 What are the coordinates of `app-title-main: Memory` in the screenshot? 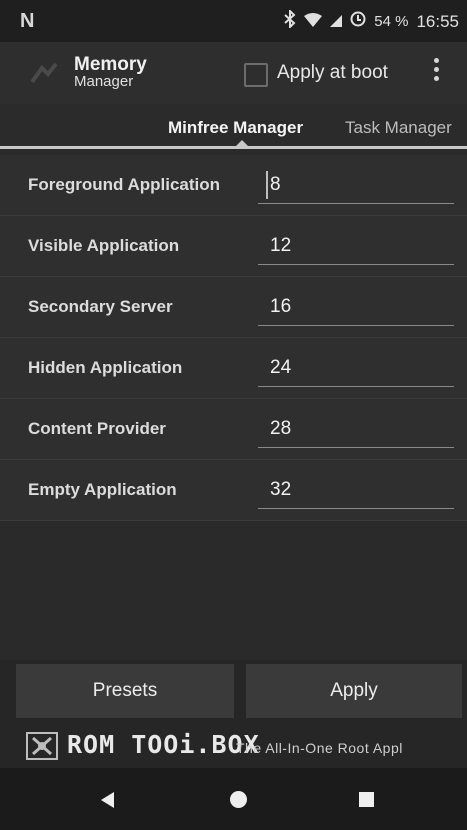 It's located at (110, 64).